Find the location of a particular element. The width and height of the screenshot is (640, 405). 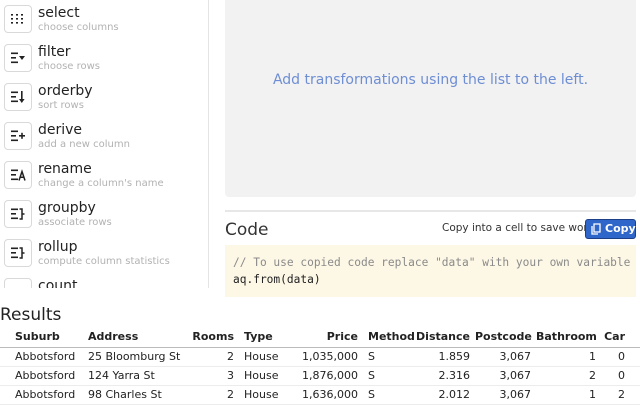

operation-derive: derive add a new column is located at coordinates (104, 136).